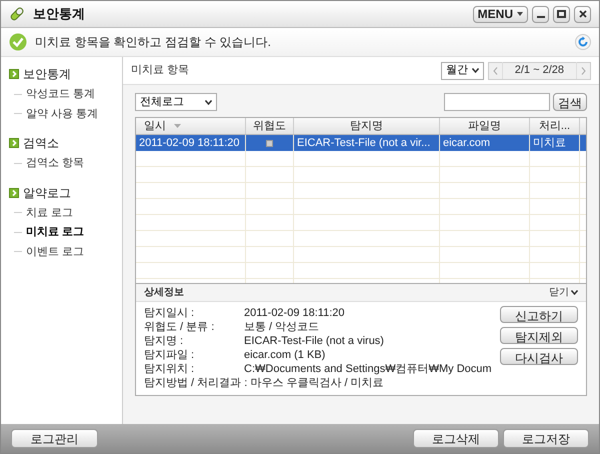 This screenshot has height=454, width=600. I want to click on close-details-button: 닫기, so click(563, 292).